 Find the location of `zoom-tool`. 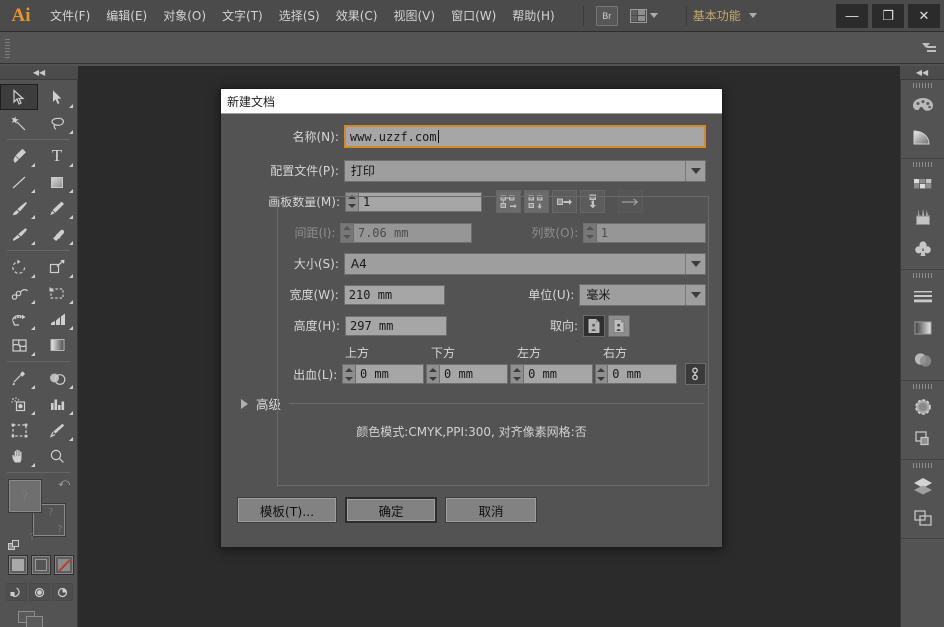

zoom-tool is located at coordinates (57, 456).